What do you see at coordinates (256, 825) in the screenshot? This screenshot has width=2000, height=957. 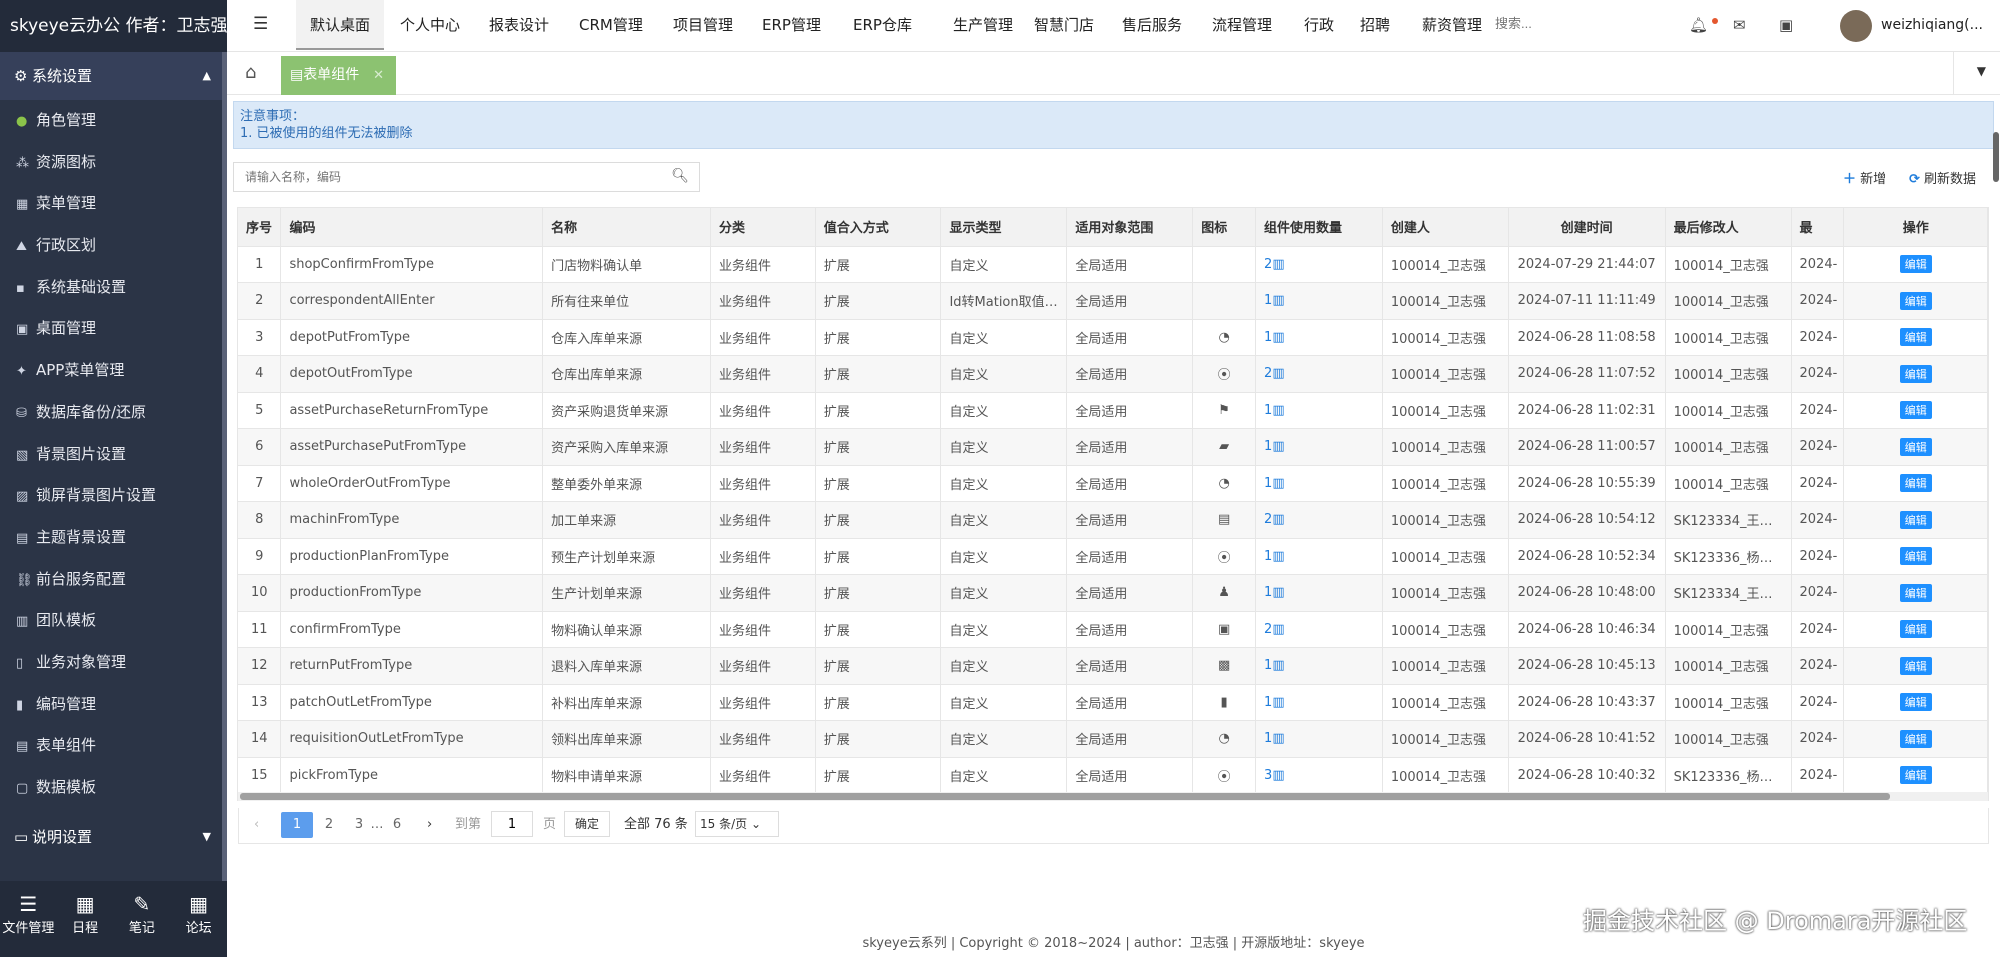 I see `prev-page-icon: ‹` at bounding box center [256, 825].